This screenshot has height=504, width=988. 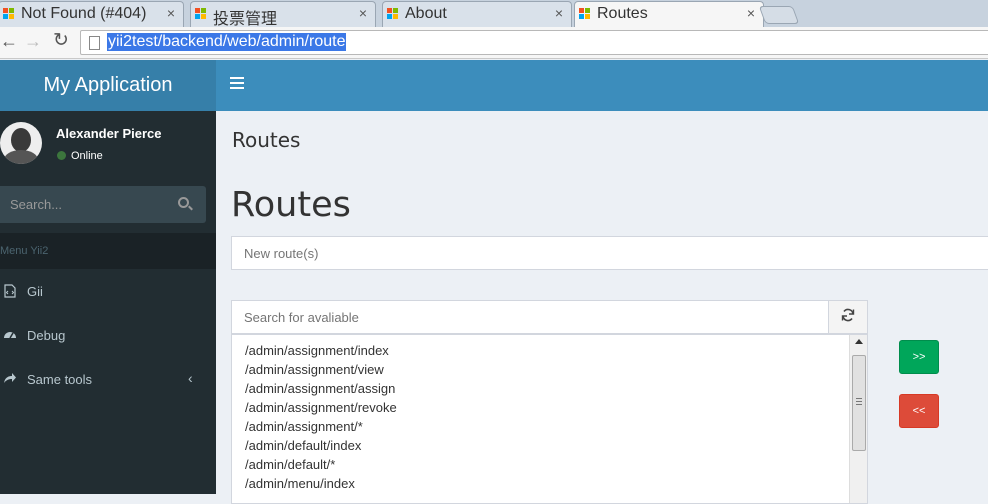 What do you see at coordinates (317, 350) in the screenshot?
I see `list-item: /admin/assignment/index` at bounding box center [317, 350].